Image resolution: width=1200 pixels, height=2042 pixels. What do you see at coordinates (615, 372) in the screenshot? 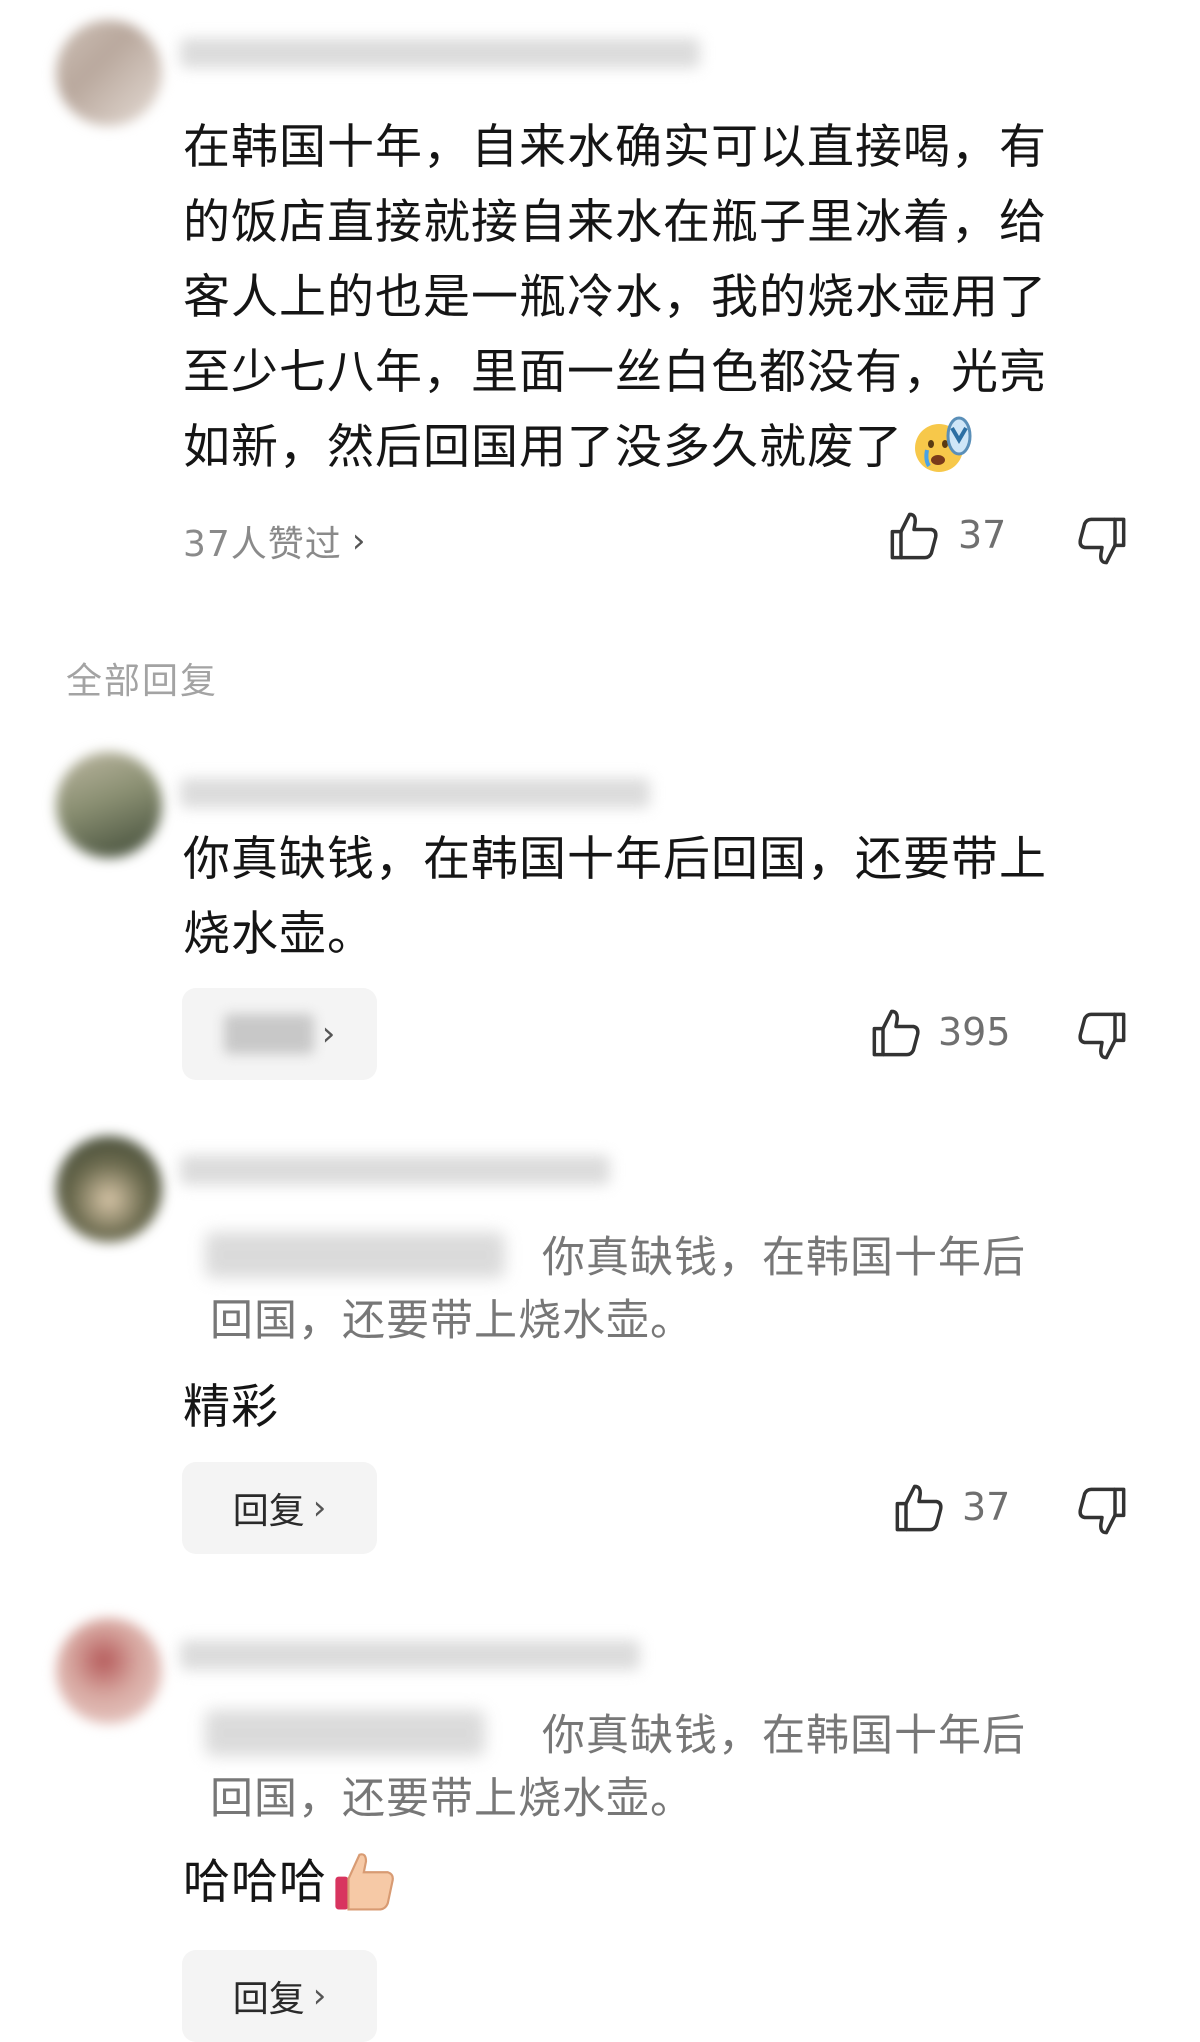
I see `comment-text-line-4: 至少七八年，里面一丝白色都没有，光亮` at bounding box center [615, 372].